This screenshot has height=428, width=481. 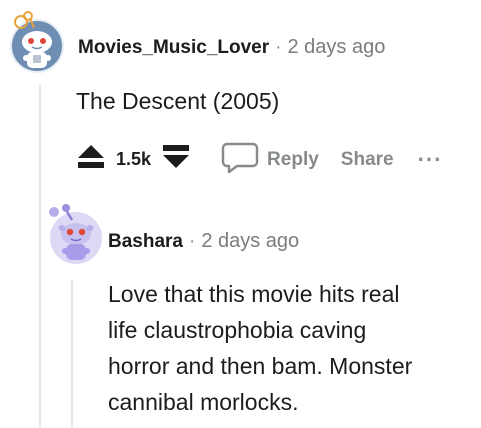 I want to click on comment-thread-line, so click(x=40, y=256).